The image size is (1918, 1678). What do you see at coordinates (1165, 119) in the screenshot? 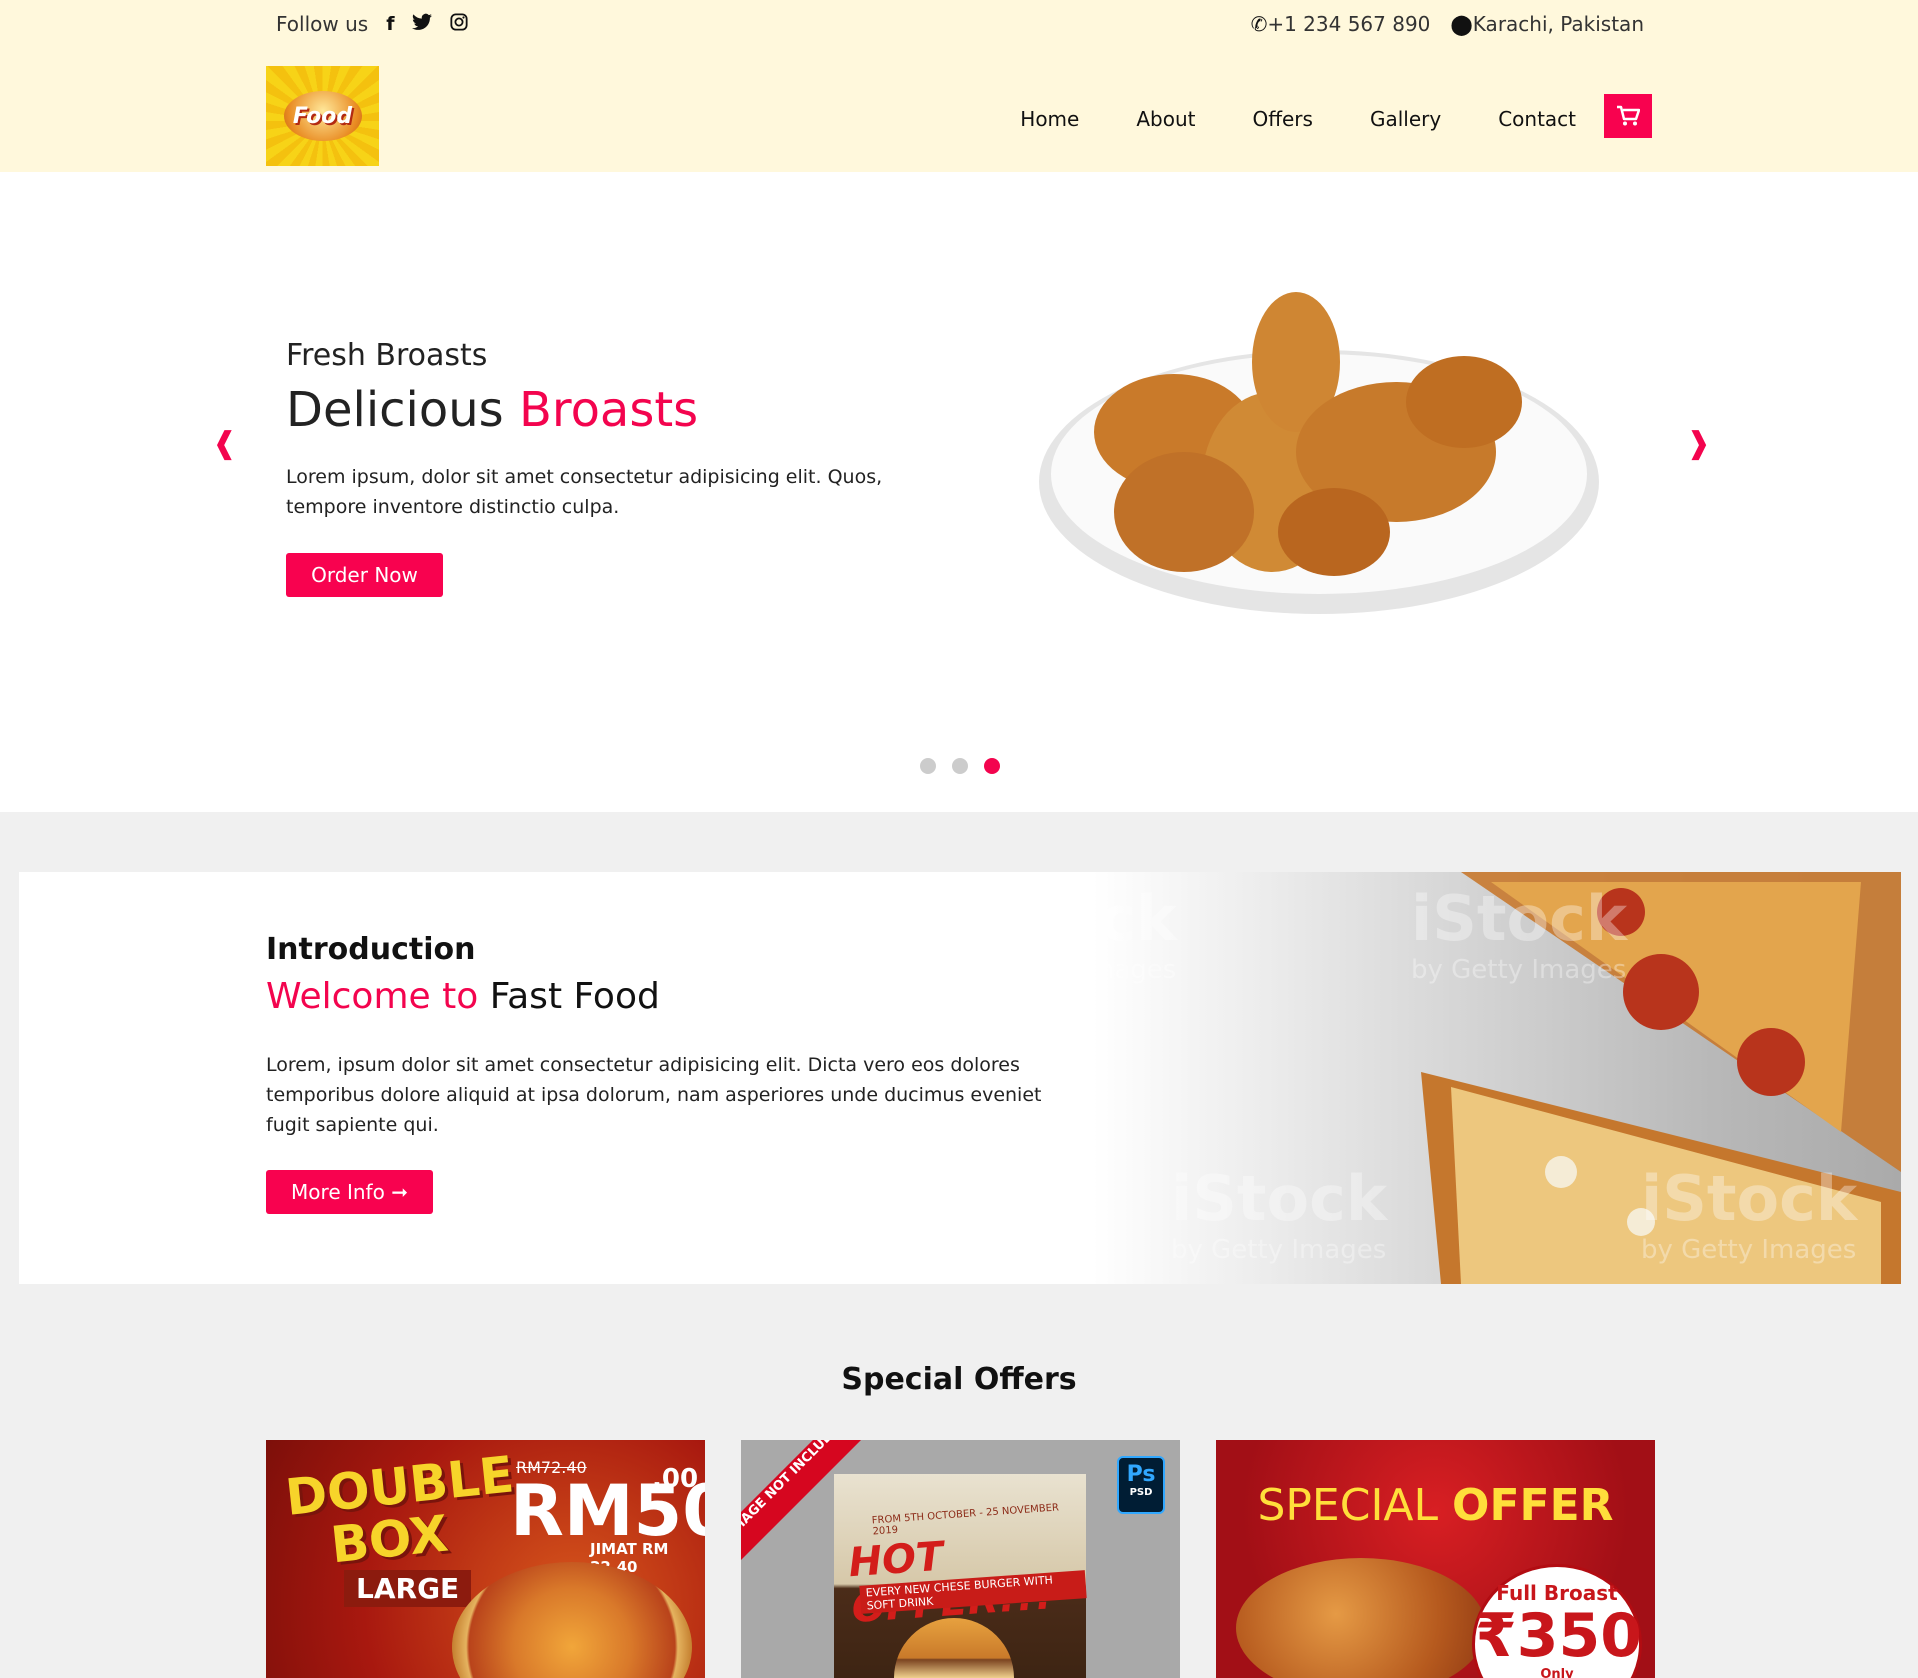
I see `nav-about: About` at bounding box center [1165, 119].